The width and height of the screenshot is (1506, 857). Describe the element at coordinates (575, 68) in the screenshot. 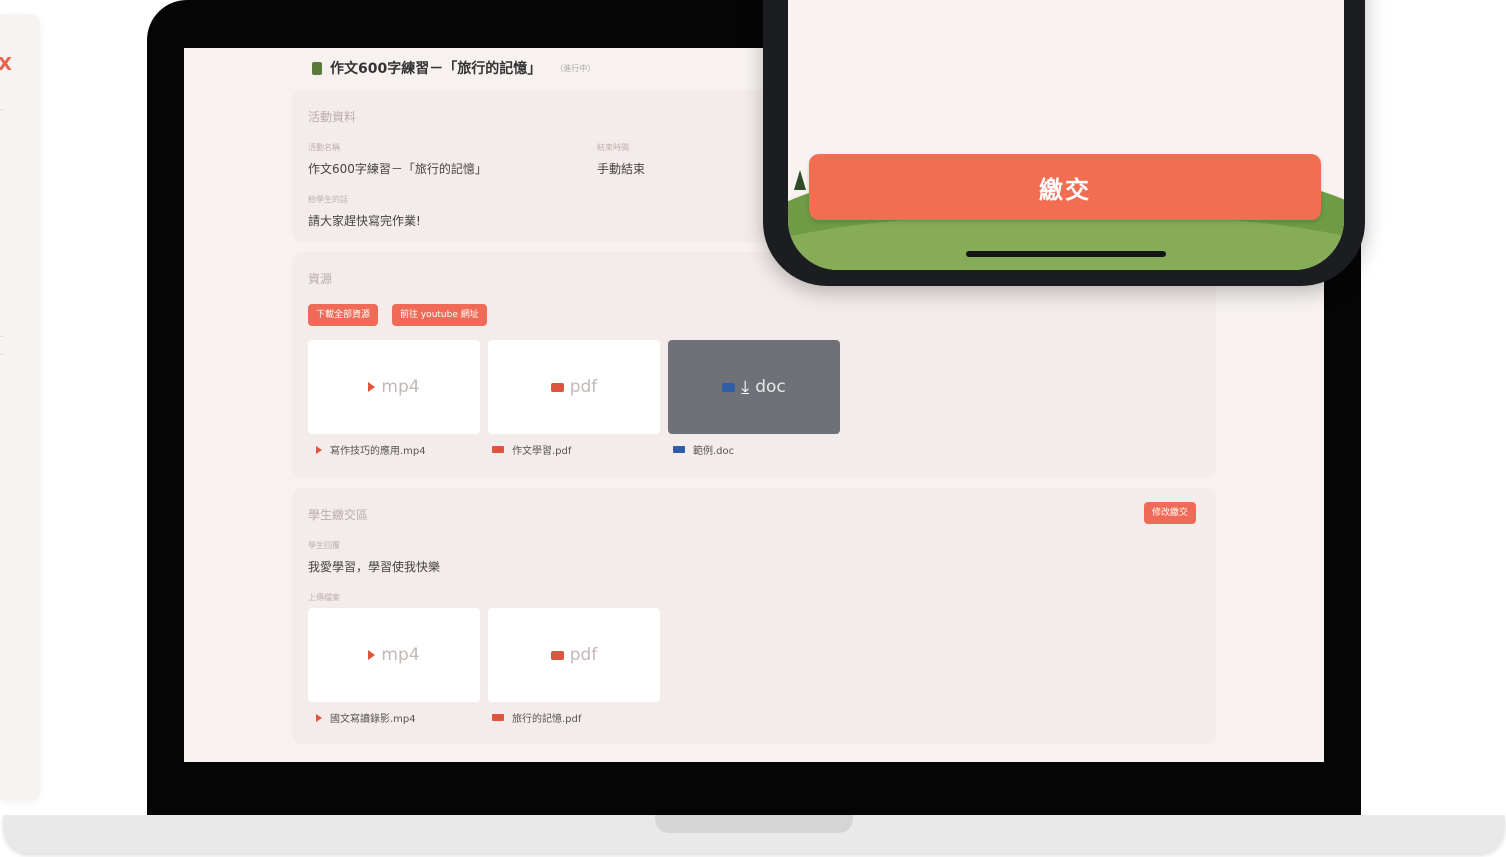

I see `status-badge: （進行中）` at that location.